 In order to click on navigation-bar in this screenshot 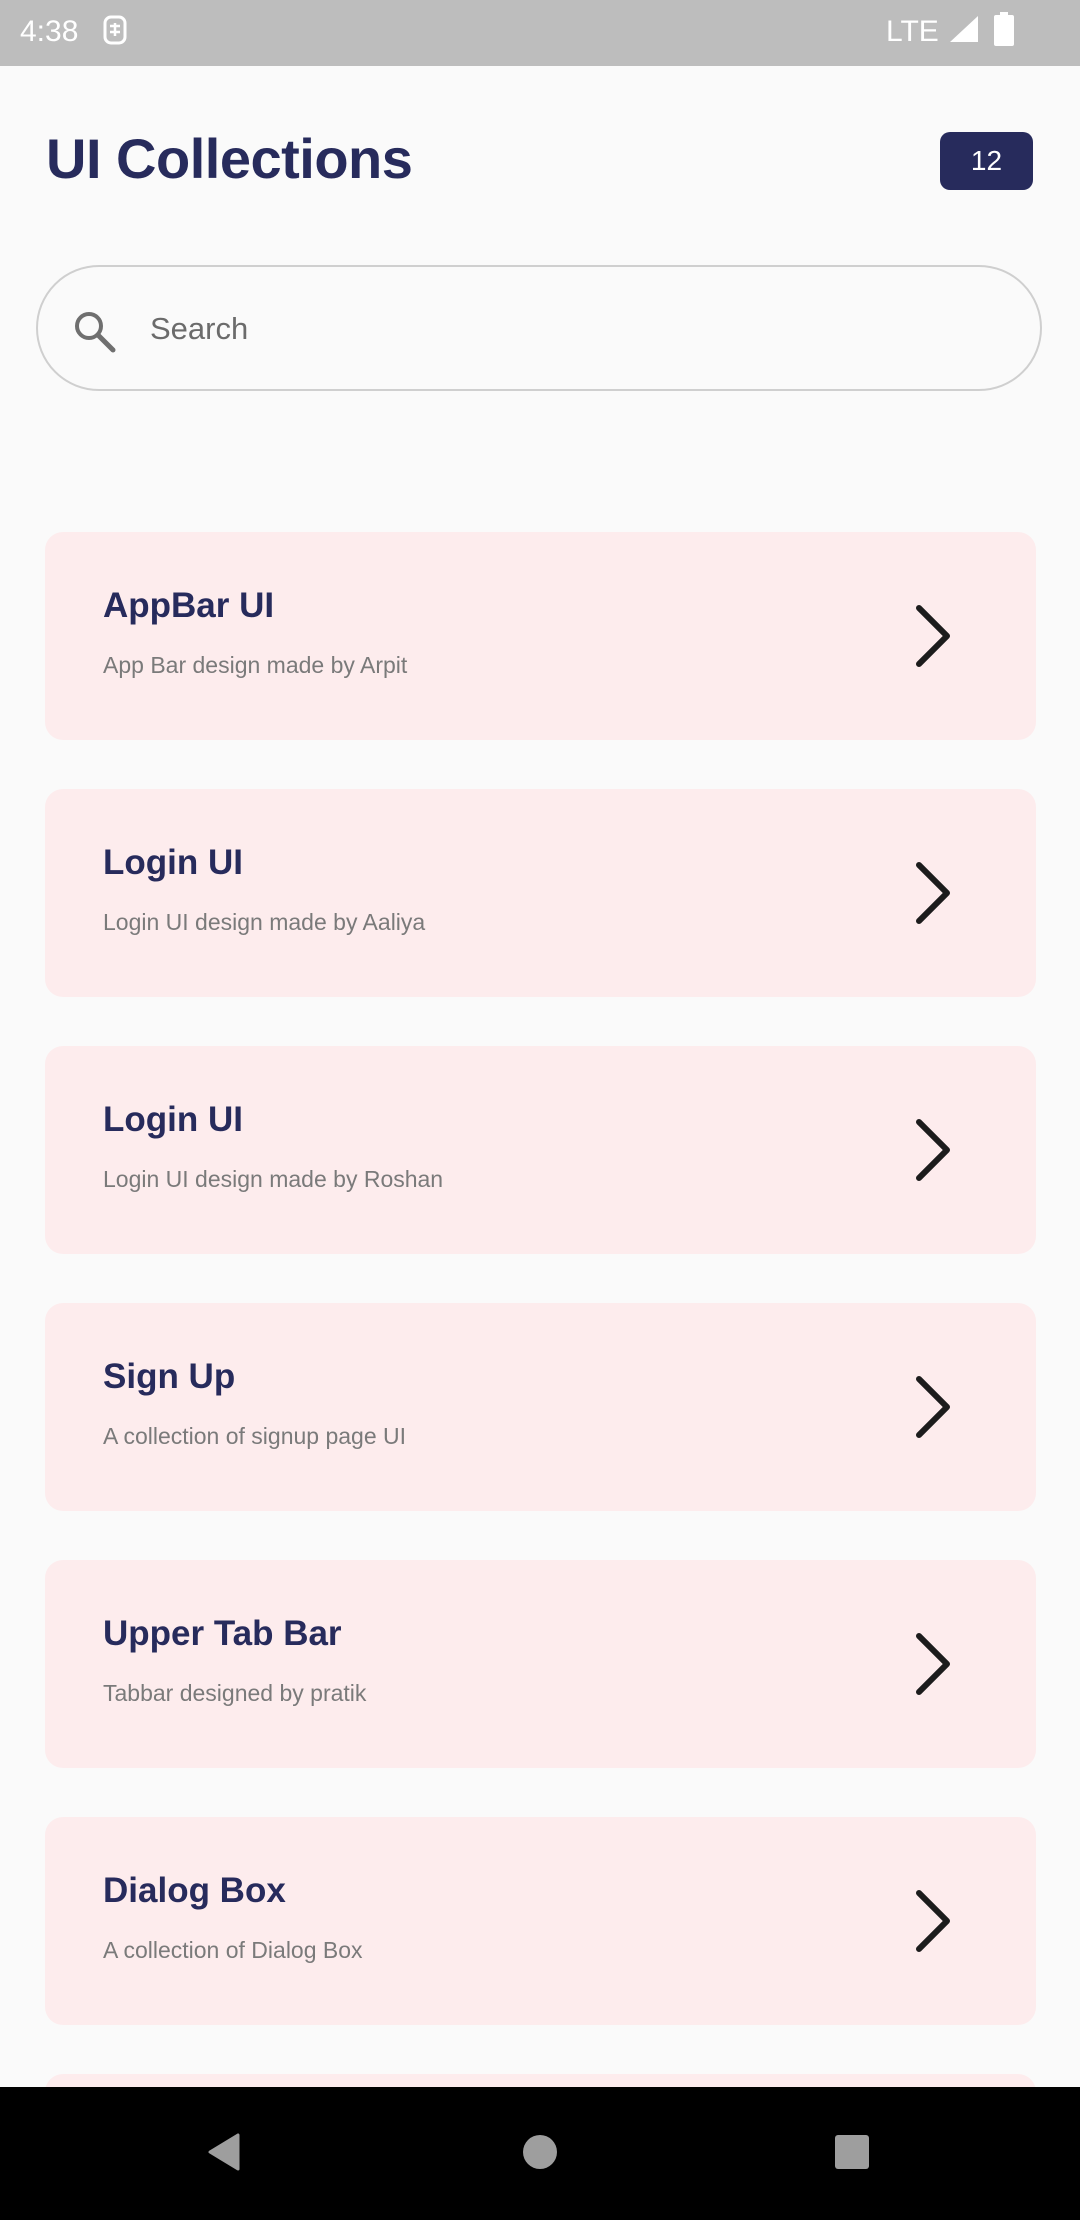, I will do `click(540, 2153)`.